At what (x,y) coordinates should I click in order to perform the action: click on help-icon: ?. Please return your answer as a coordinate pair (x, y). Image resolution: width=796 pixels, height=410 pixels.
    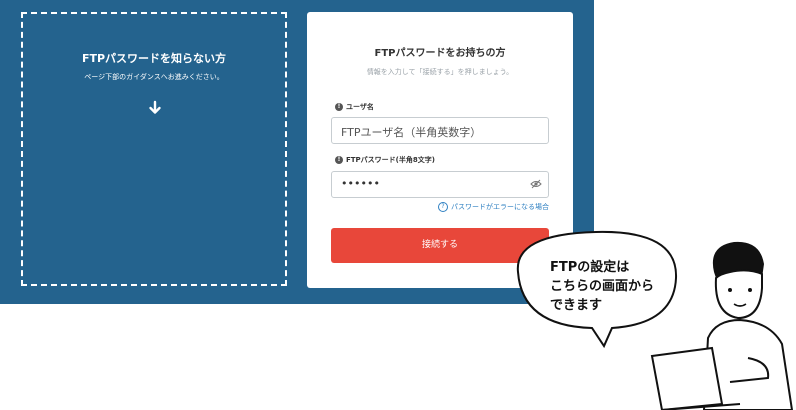
    Looking at the image, I should click on (443, 207).